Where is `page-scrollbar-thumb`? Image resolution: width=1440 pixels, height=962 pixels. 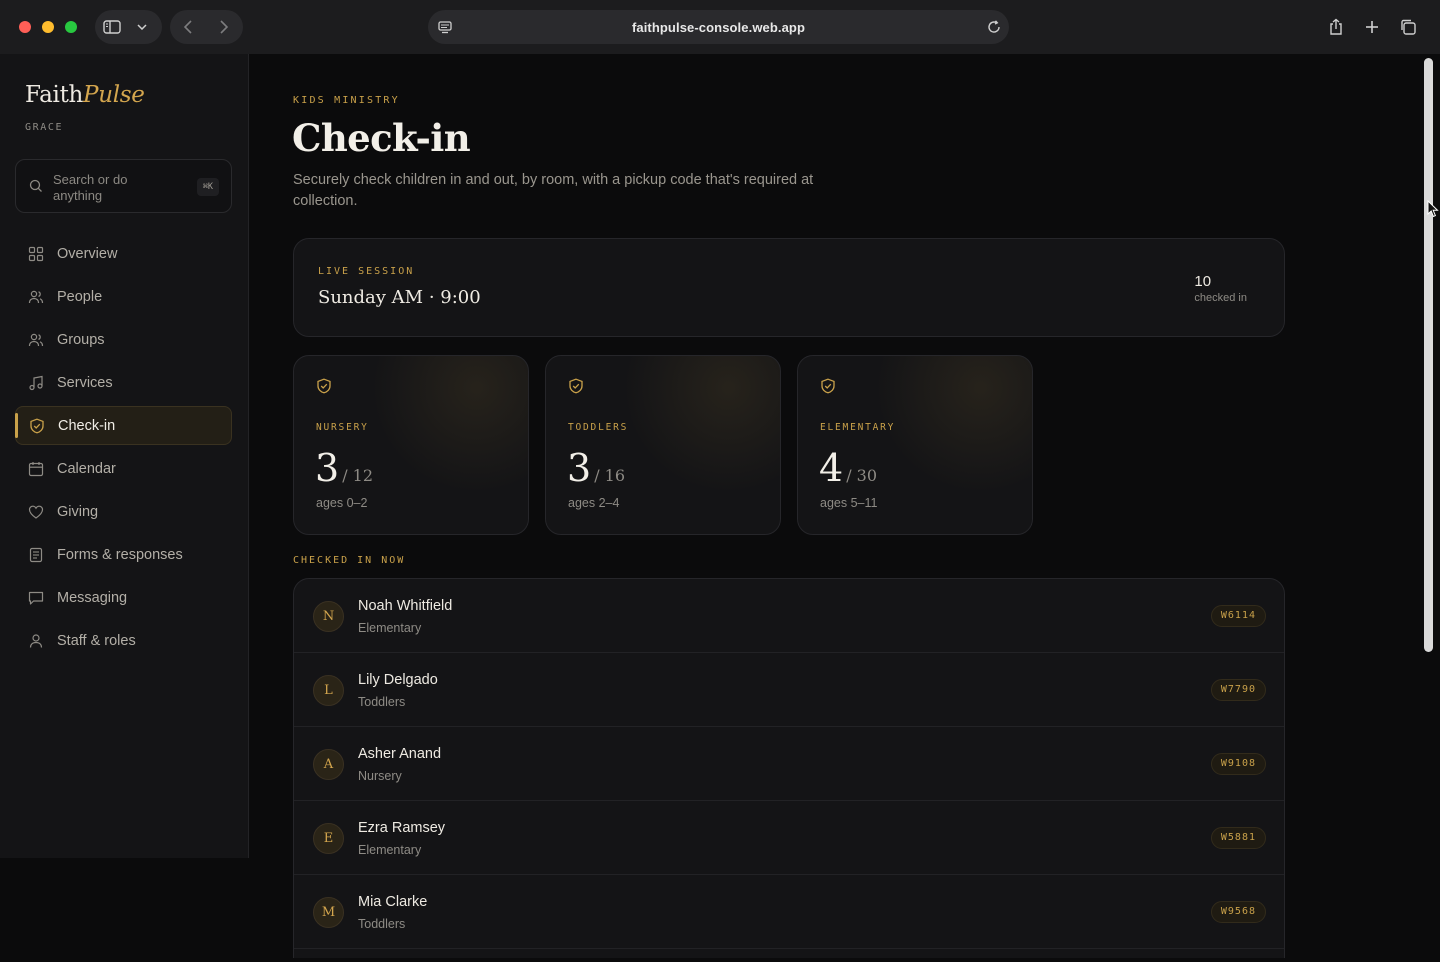
page-scrollbar-thumb is located at coordinates (1428, 355).